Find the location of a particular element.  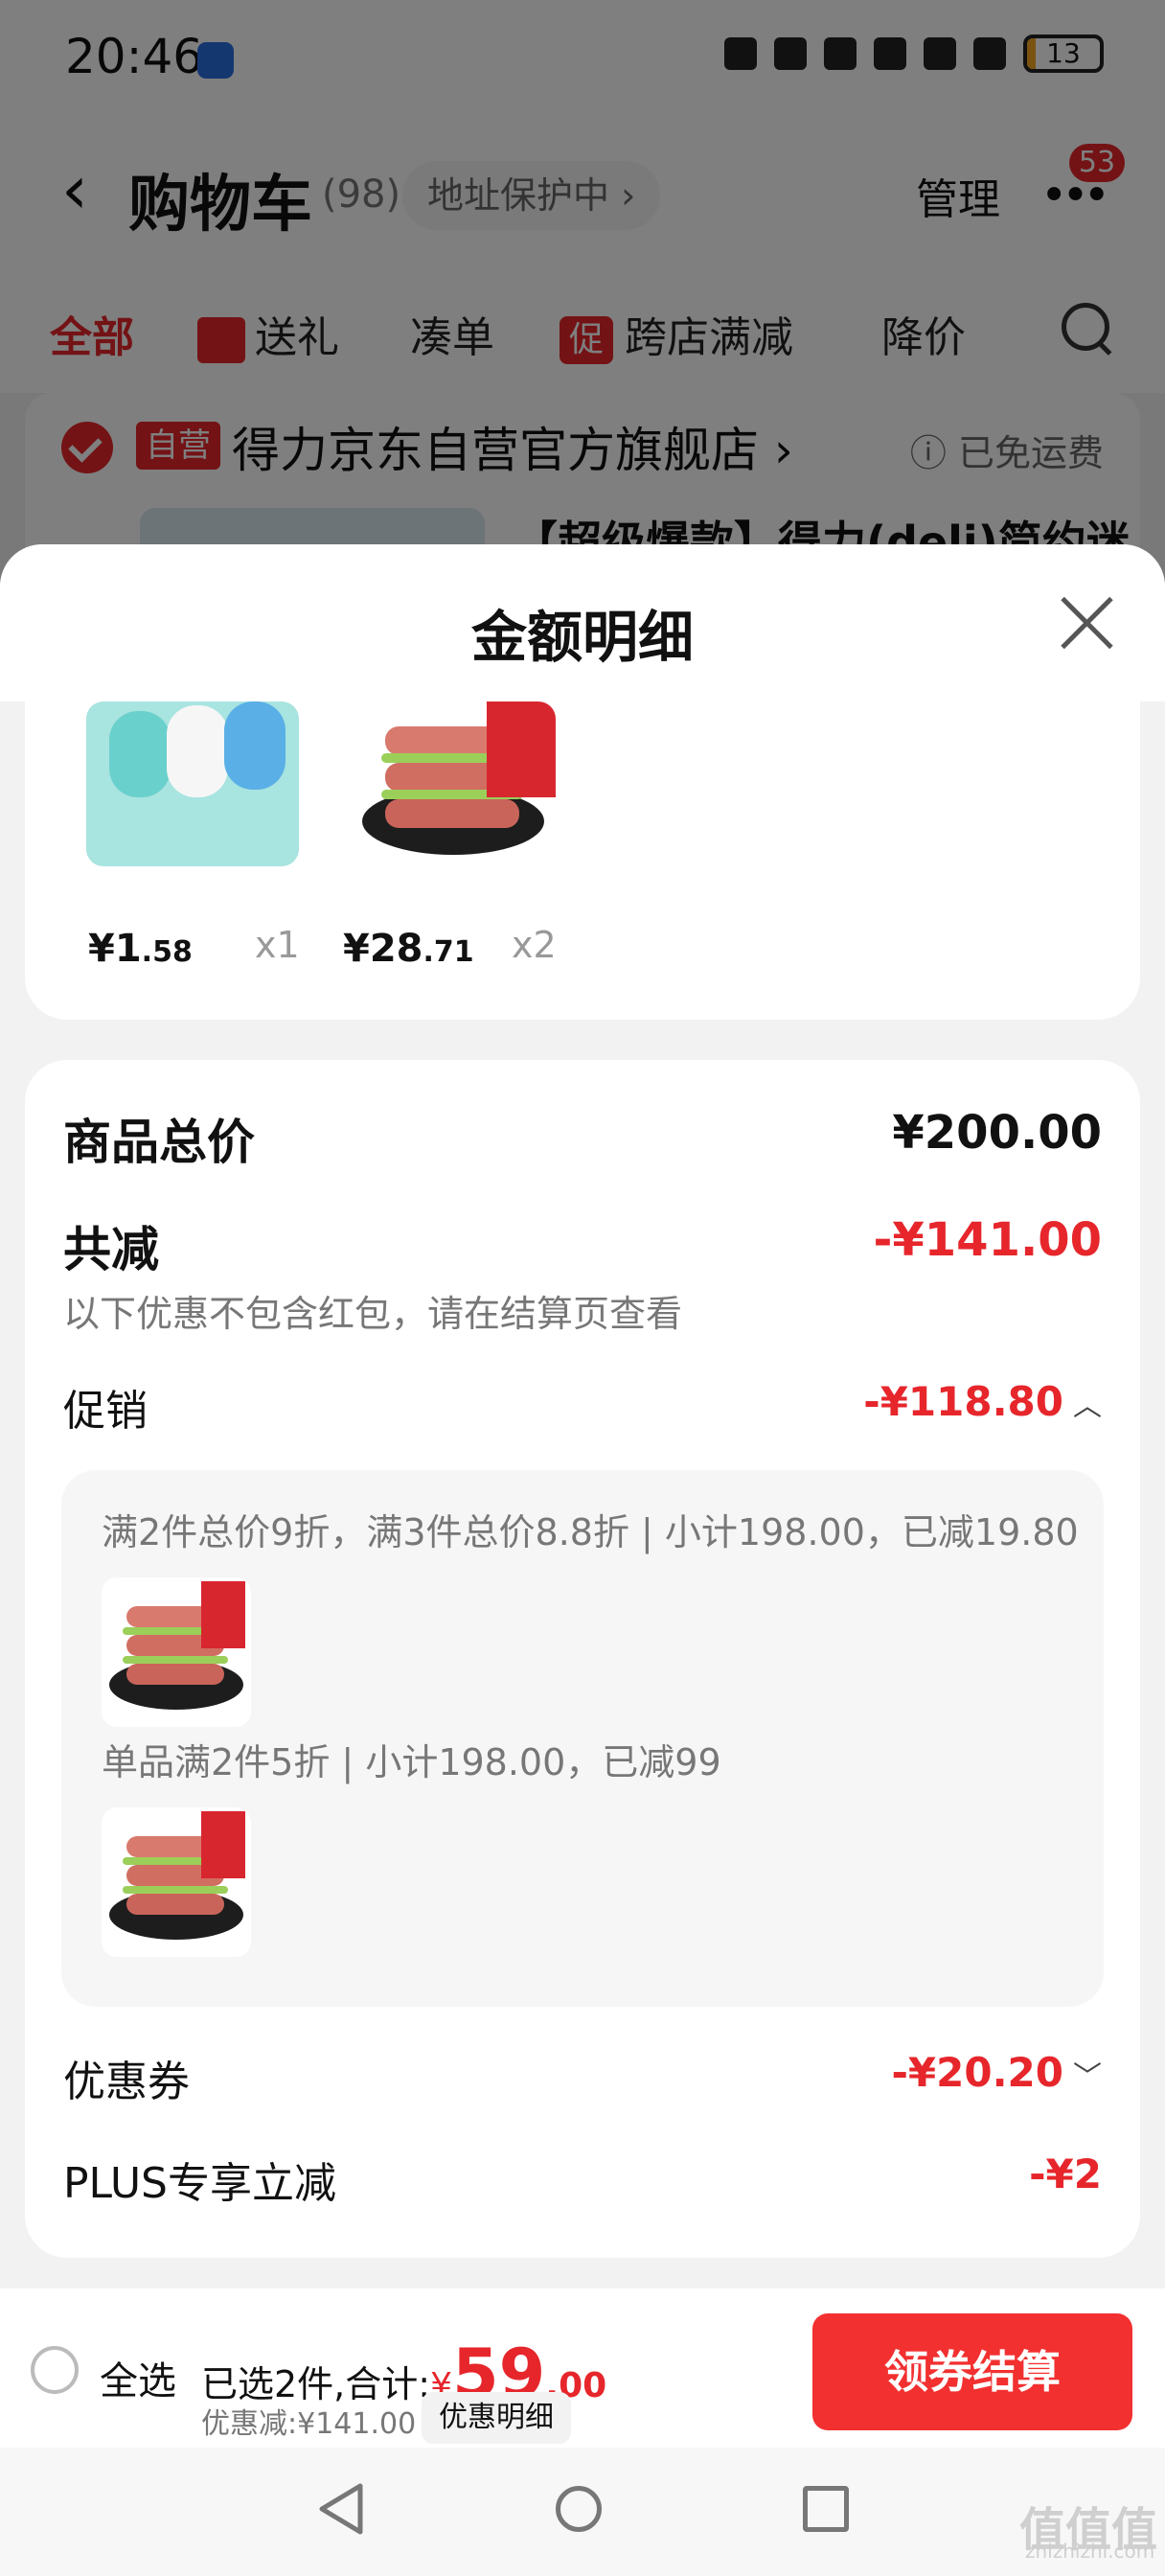

system-navigation-bar is located at coordinates (582, 2512).